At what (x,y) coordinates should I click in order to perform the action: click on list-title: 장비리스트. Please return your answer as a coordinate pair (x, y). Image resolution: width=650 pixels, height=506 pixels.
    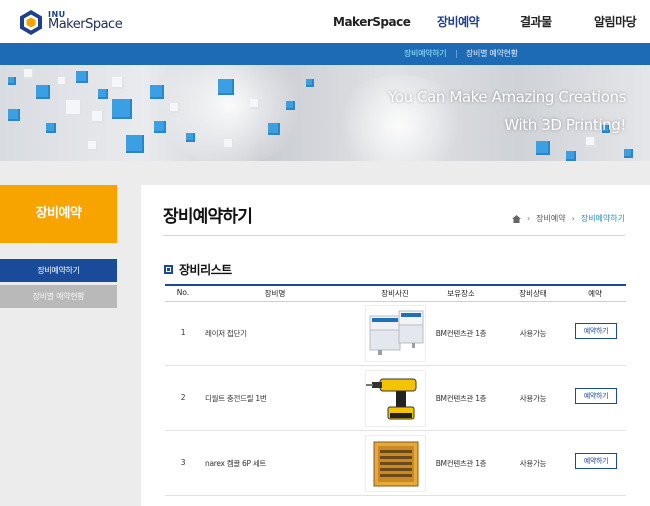
    Looking at the image, I should click on (205, 270).